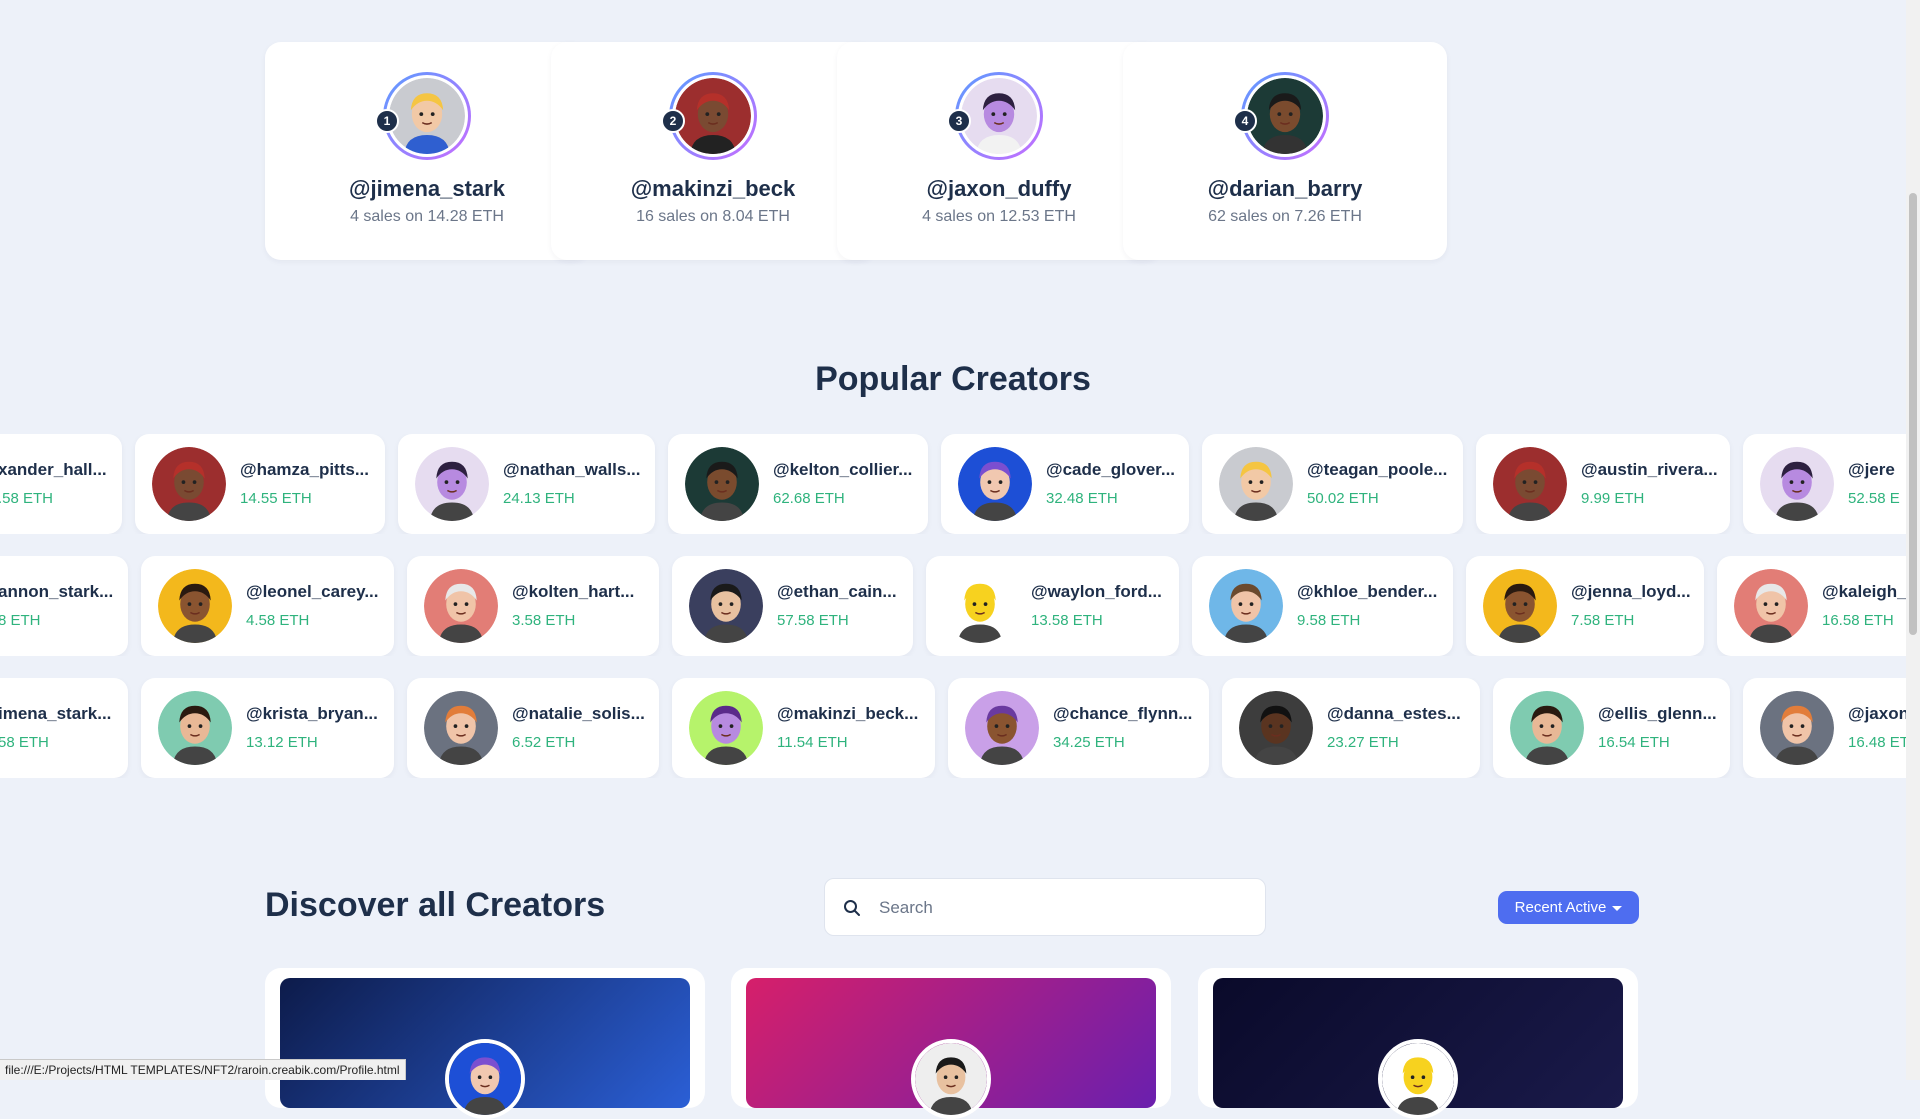 This screenshot has height=1119, width=1920. What do you see at coordinates (798, 484) in the screenshot?
I see `creator-card: @kelton_collier... 62.68 ETH` at bounding box center [798, 484].